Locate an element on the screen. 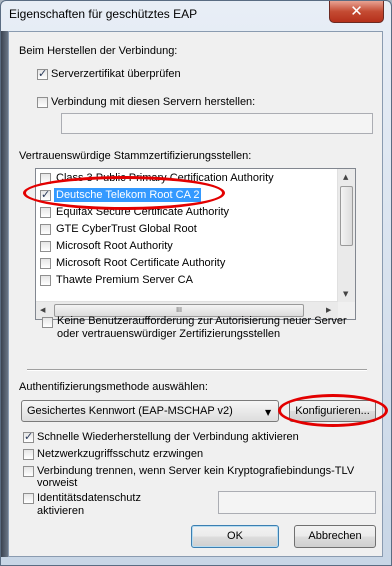 The image size is (392, 566). list-item: Microsoft Root Authority is located at coordinates (186, 246).